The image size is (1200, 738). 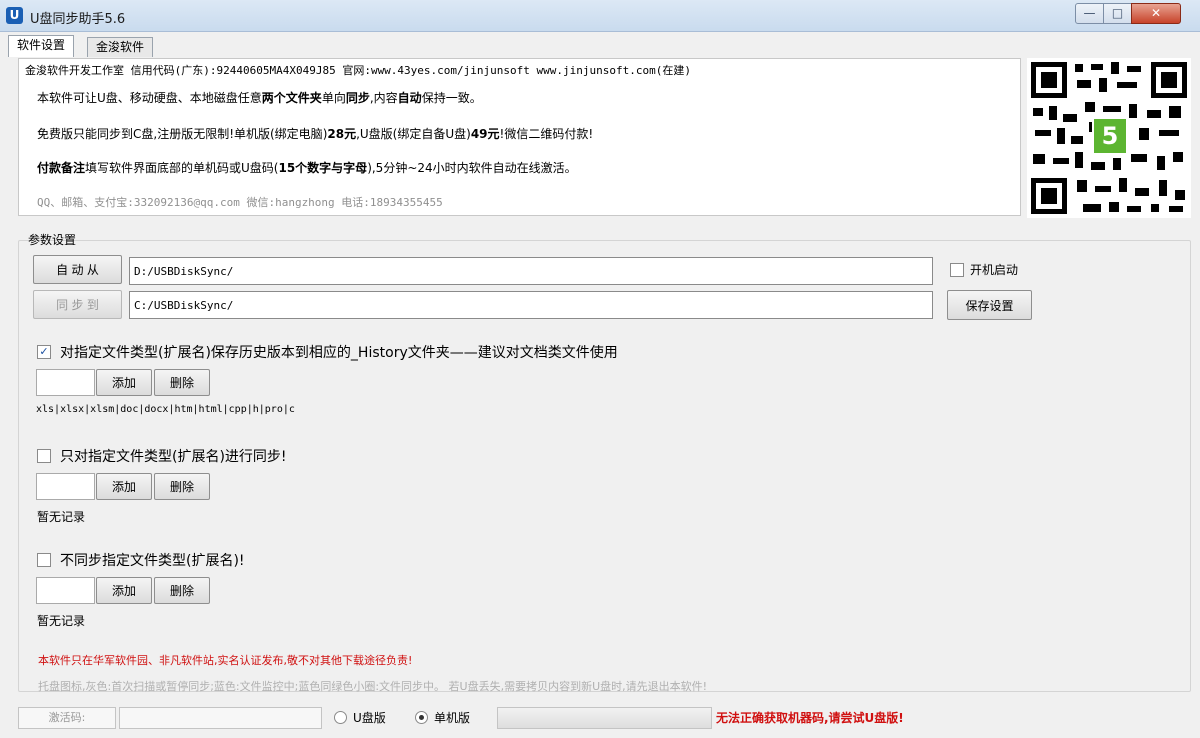 I want to click on wechat-qr-code: 5, so click(x=1109, y=138).